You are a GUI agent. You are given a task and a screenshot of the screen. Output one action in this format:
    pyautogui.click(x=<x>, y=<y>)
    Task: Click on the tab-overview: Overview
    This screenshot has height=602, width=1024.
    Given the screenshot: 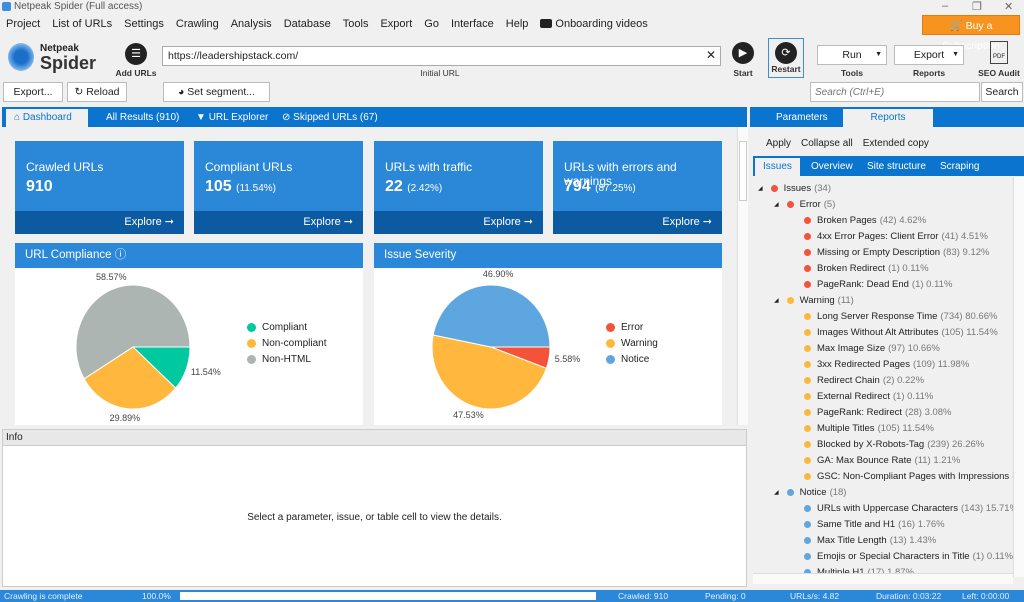 What is the action you would take?
    pyautogui.click(x=832, y=167)
    